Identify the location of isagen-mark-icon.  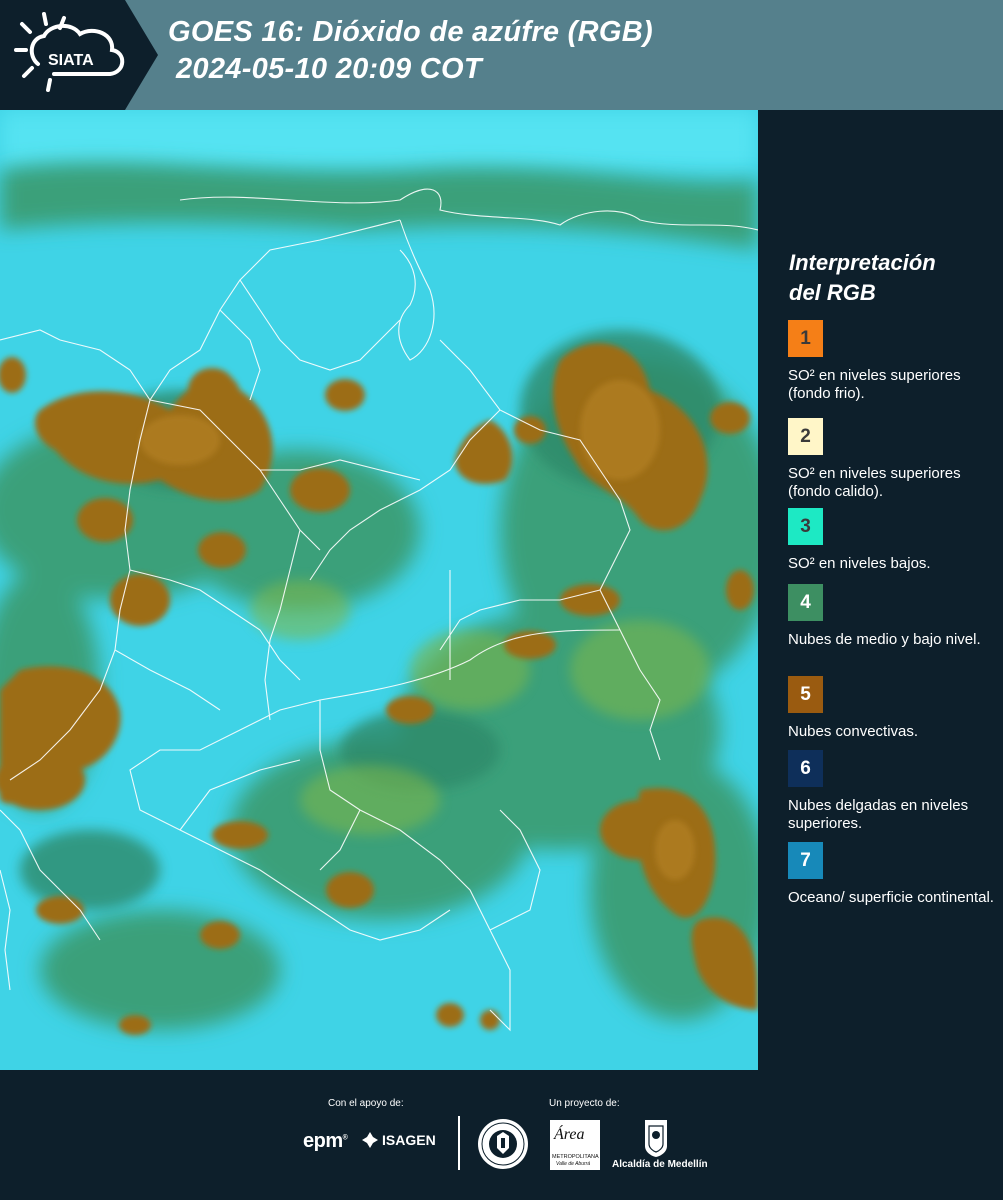
(370, 1140).